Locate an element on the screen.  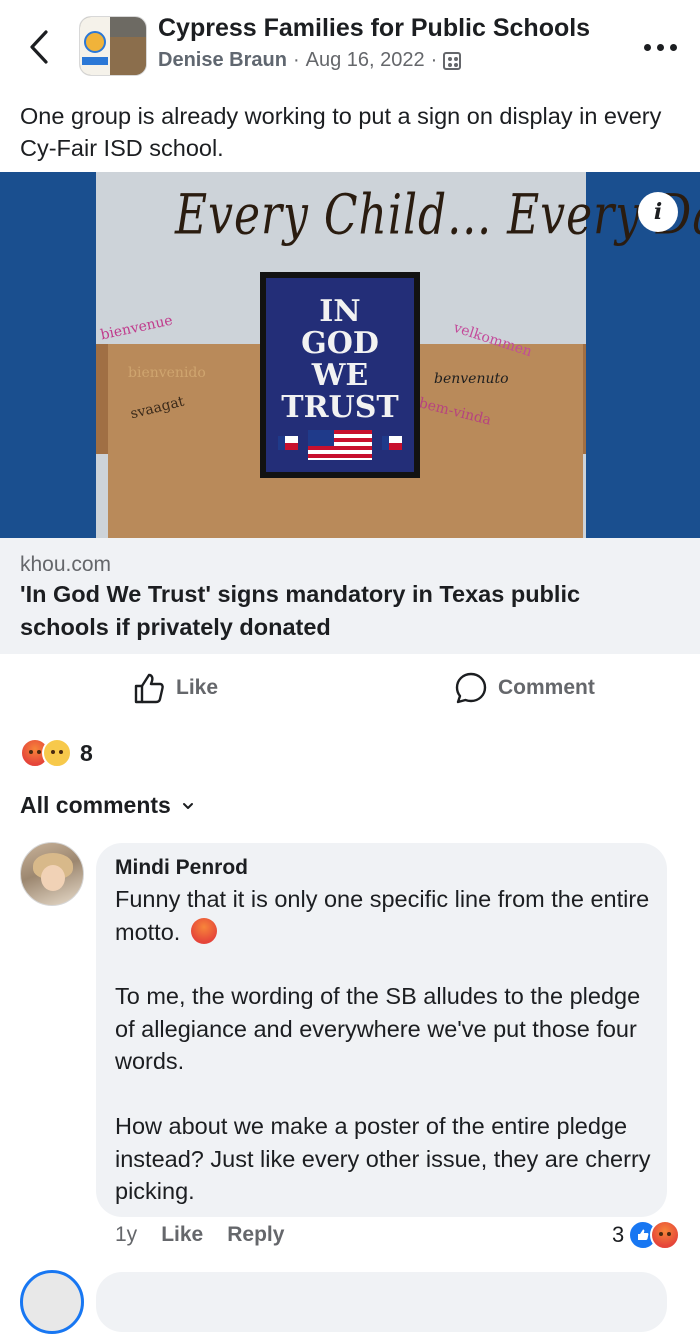
chevron-left-icon is located at coordinates (39, 47).